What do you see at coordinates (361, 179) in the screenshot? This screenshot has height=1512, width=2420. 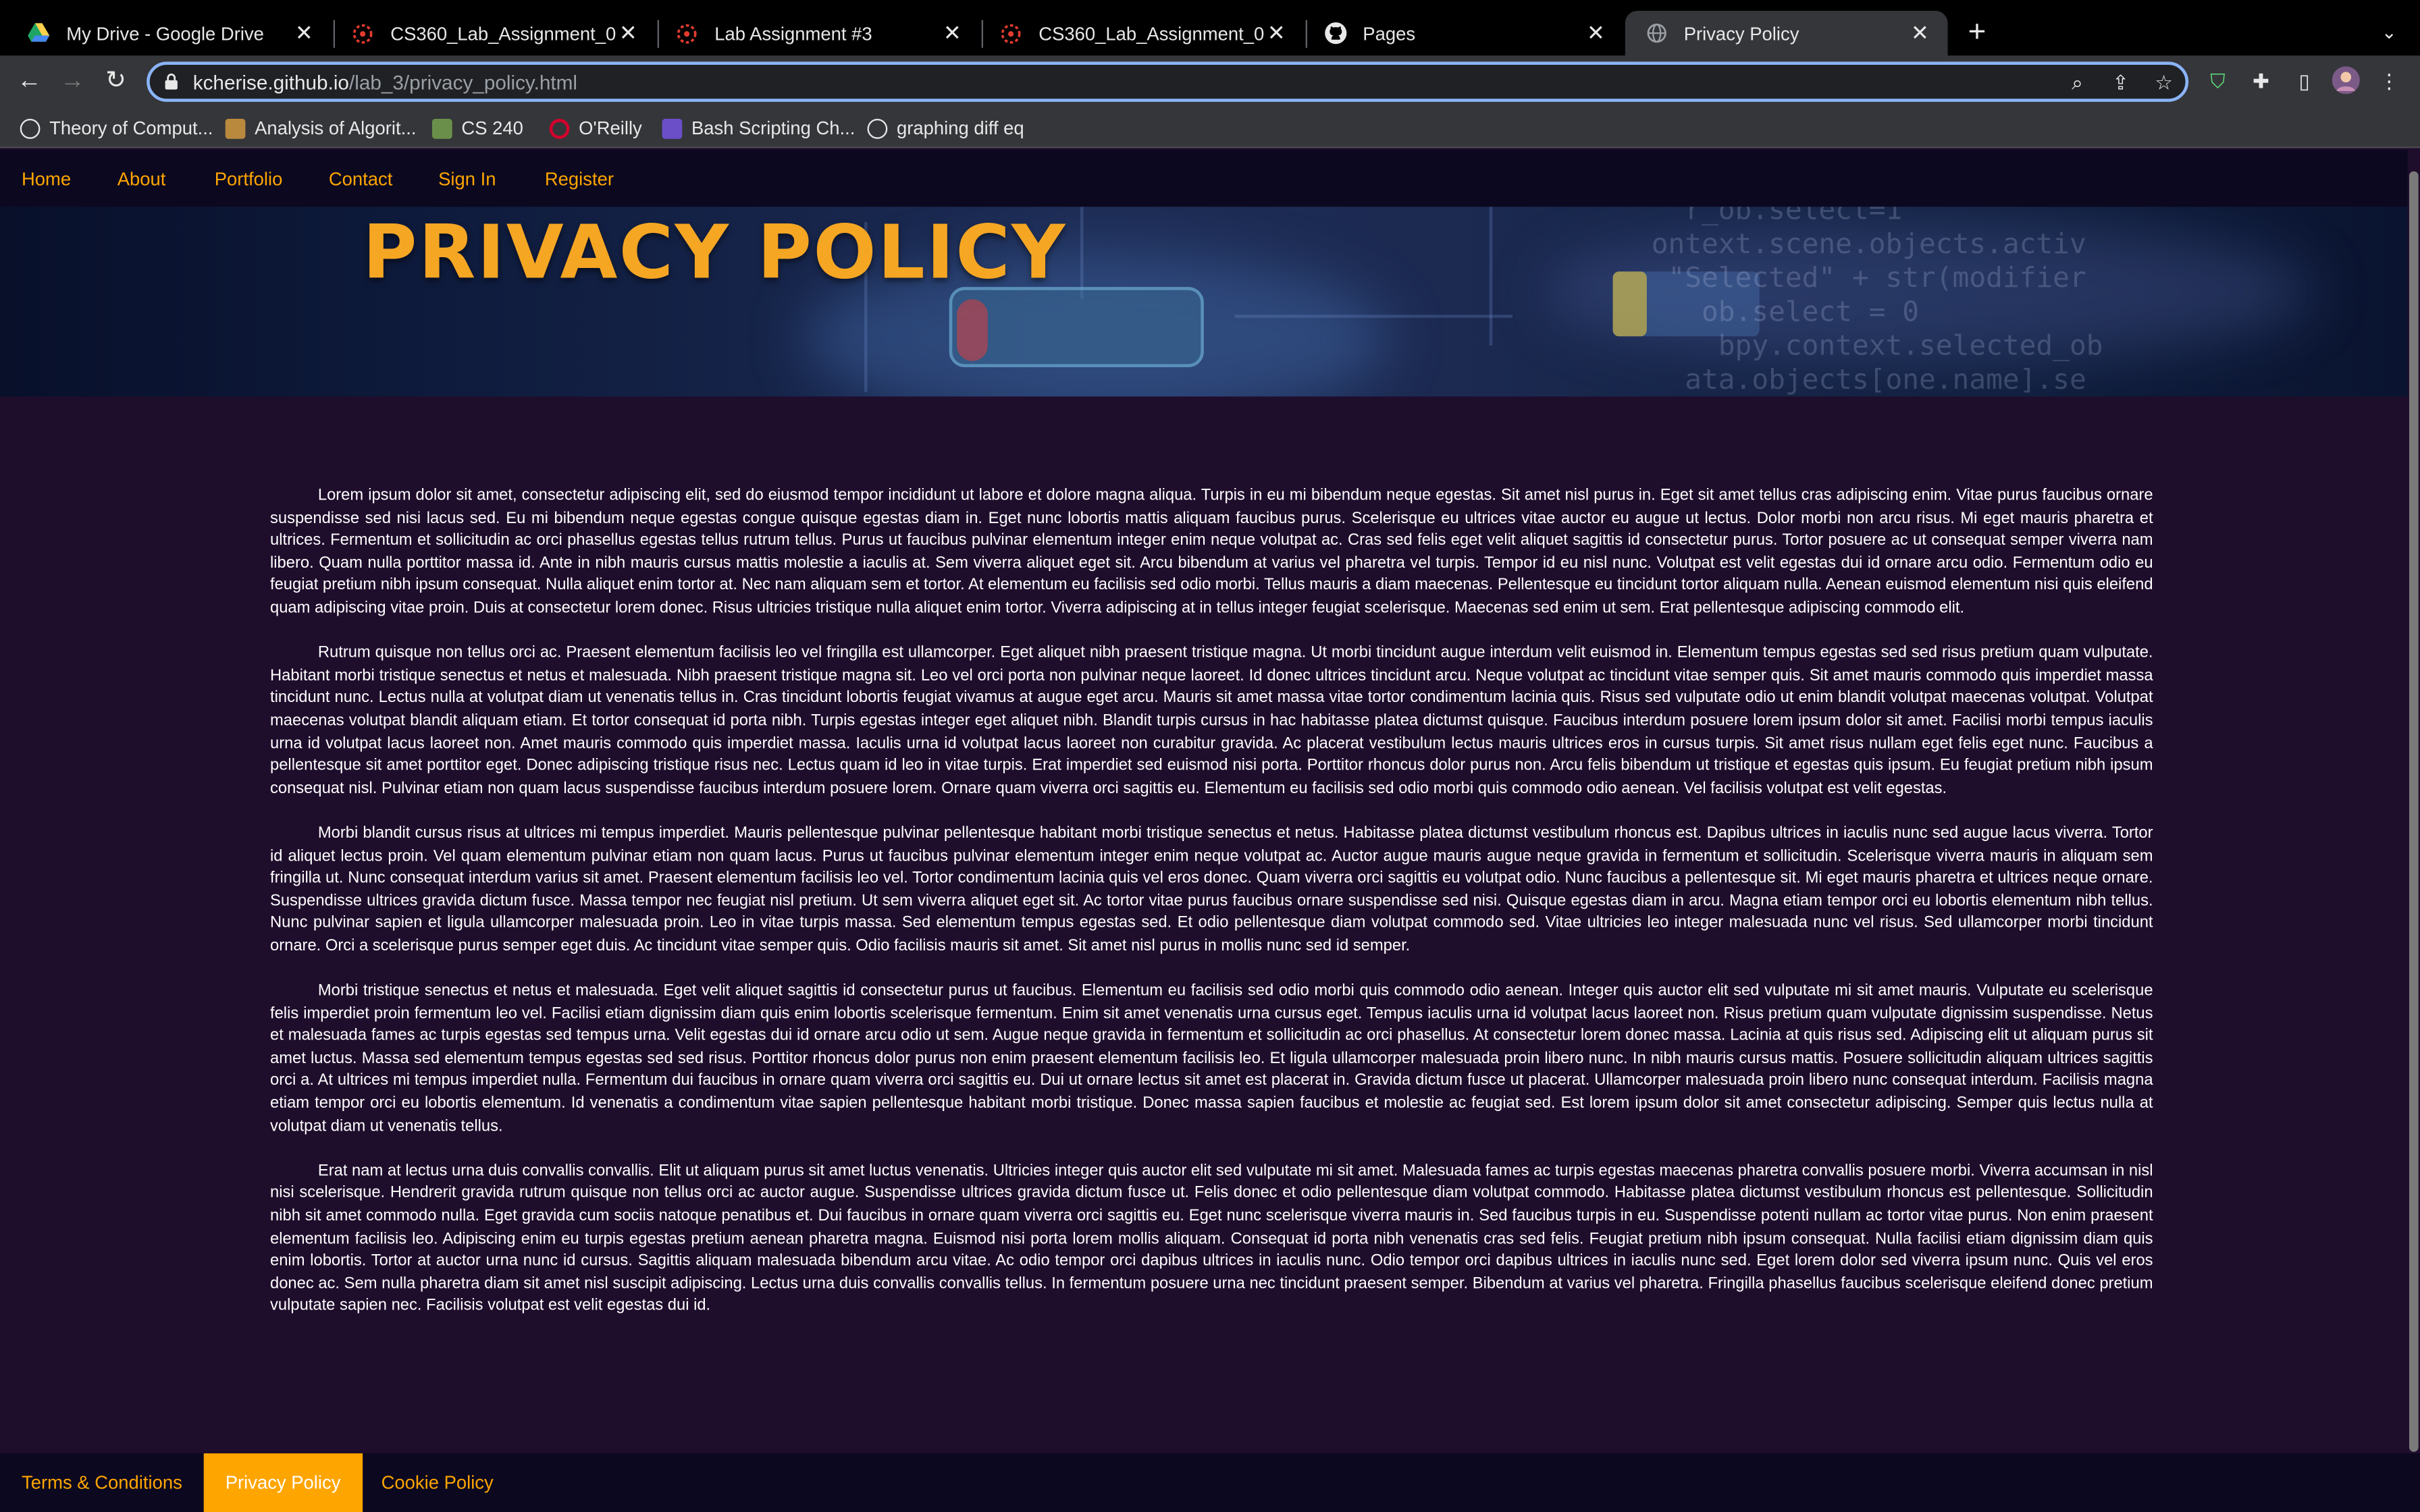 I see `nav-contact-link: Contact` at bounding box center [361, 179].